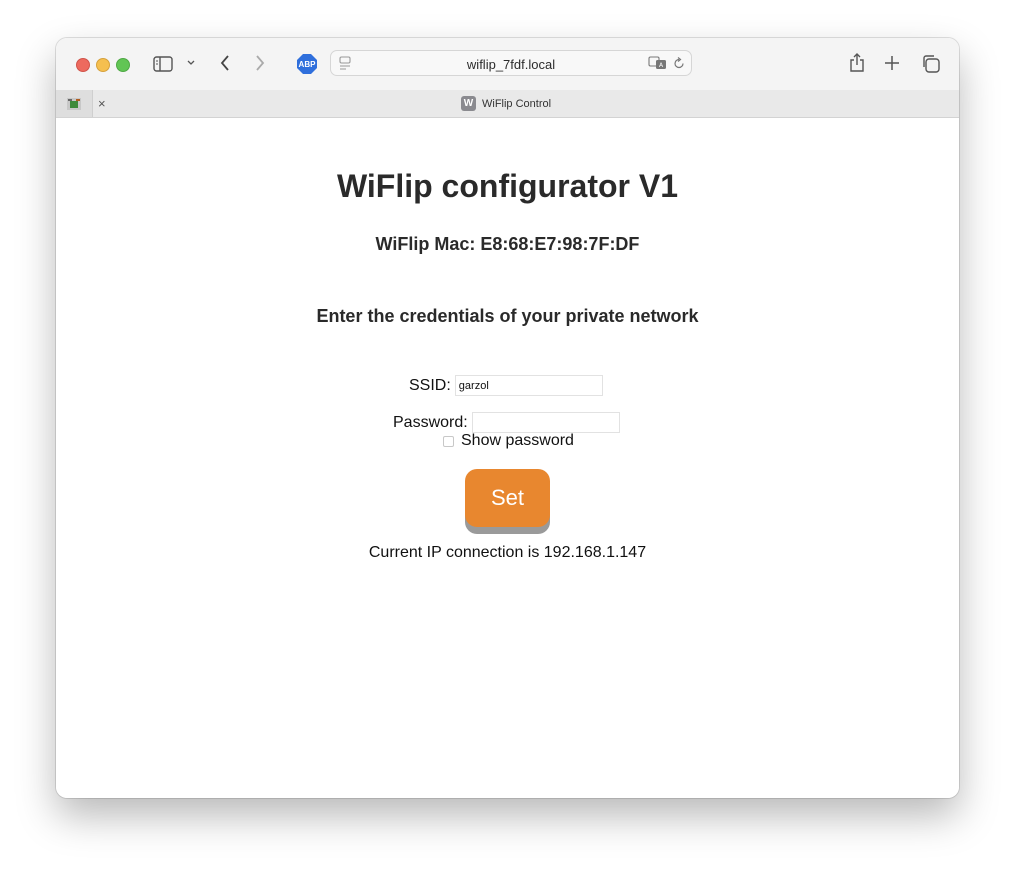 This screenshot has height=872, width=1015. Describe the element at coordinates (507, 498) in the screenshot. I see `set-button: Set` at that location.